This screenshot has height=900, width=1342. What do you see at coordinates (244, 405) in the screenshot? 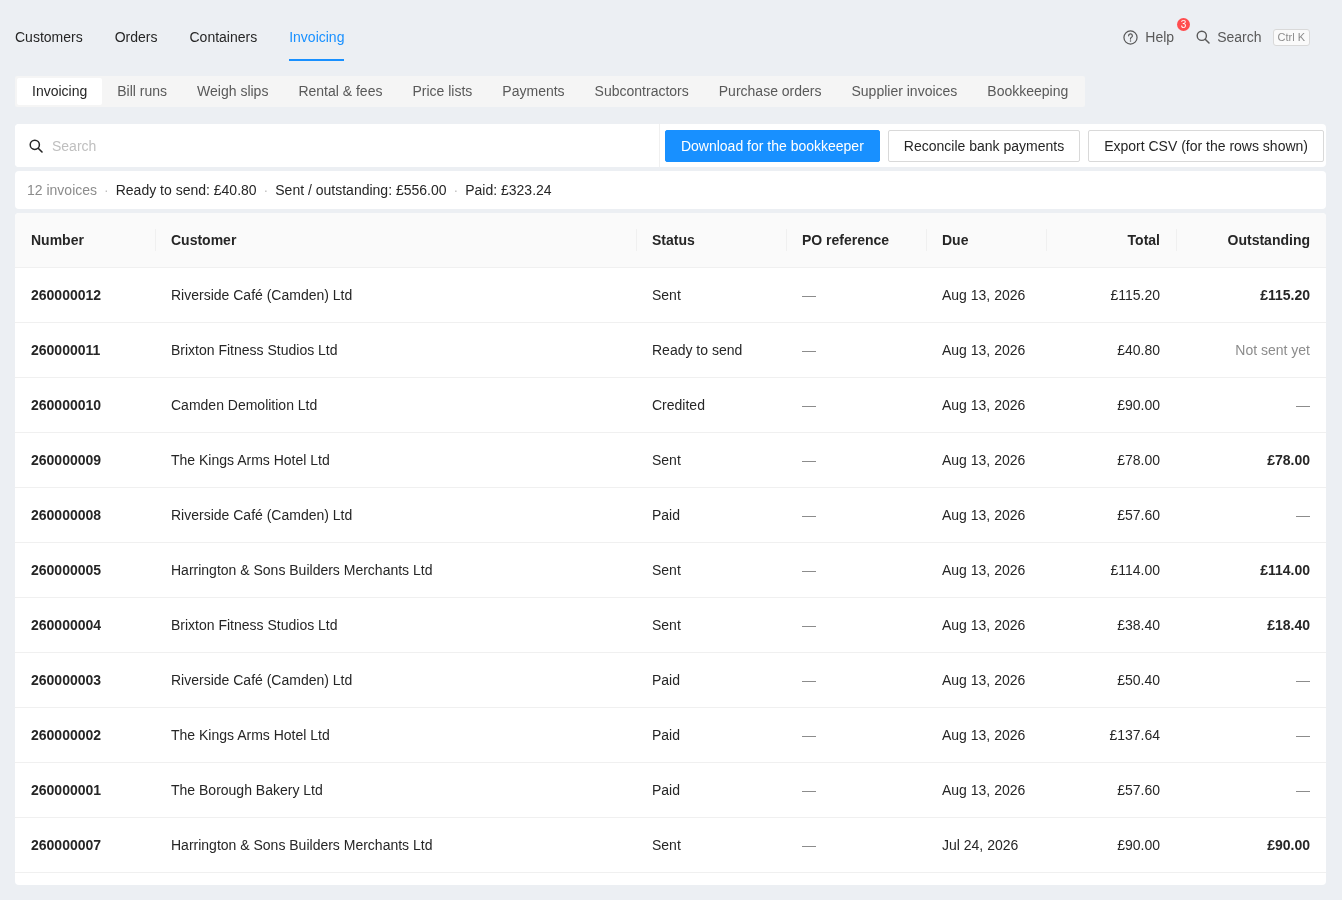
I see `table-cell-text: Camden Demolition Ltd` at bounding box center [244, 405].